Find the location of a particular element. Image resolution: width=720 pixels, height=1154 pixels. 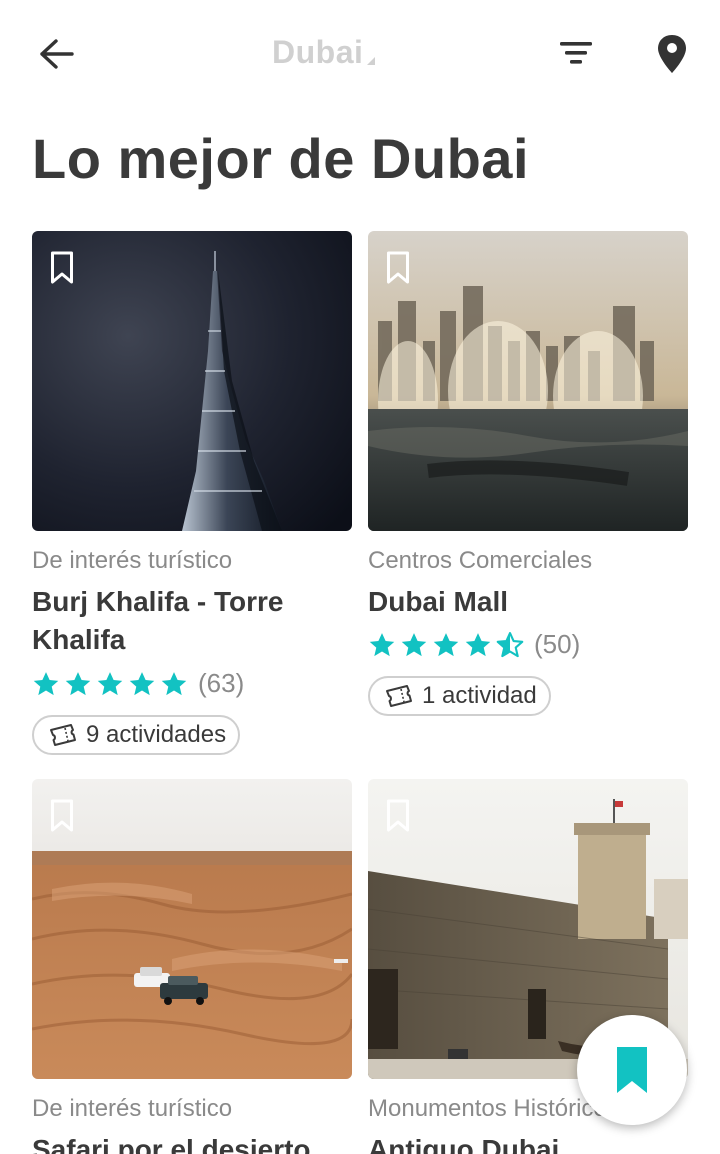

filter-button is located at coordinates (576, 54).